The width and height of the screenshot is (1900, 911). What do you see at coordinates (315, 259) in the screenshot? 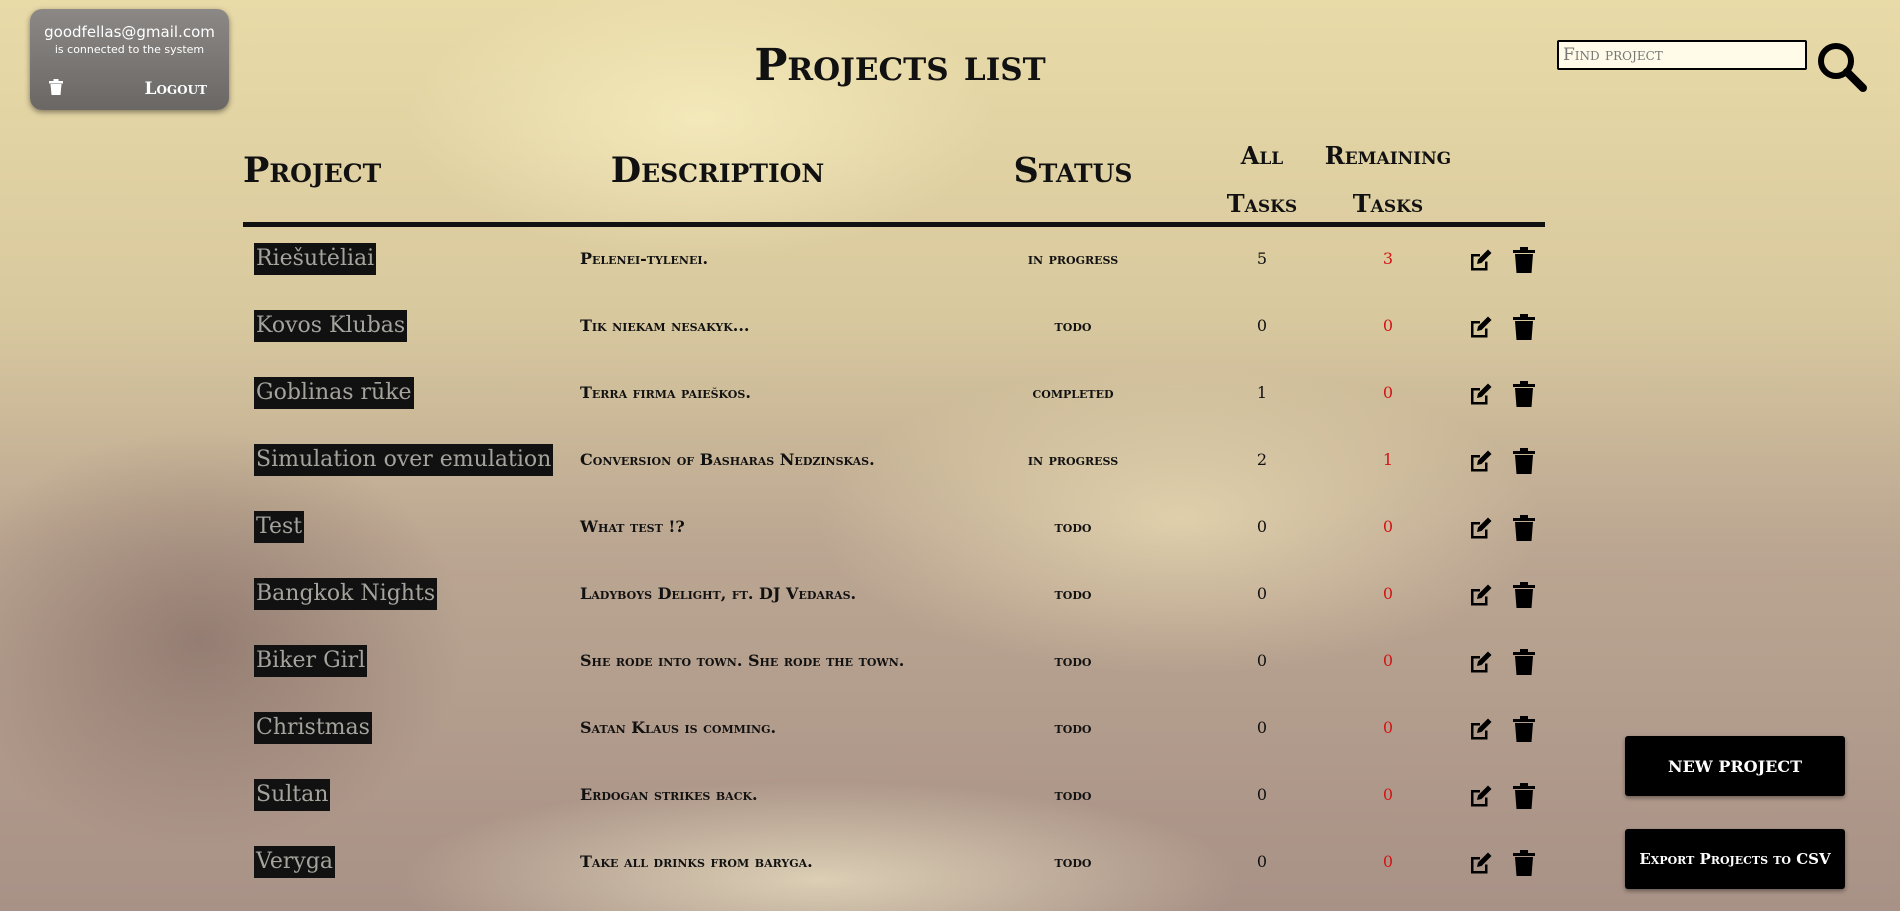
I see `project-name-link: Riešutėliai` at bounding box center [315, 259].